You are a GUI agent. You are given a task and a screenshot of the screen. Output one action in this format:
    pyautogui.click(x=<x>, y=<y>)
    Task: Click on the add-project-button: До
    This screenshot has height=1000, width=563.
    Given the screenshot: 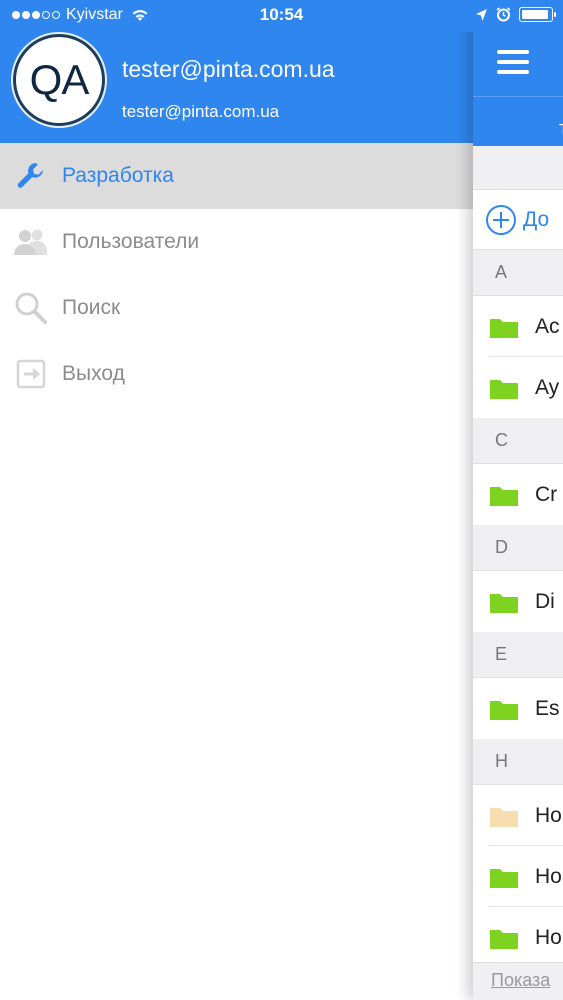 What is the action you would take?
    pyautogui.click(x=518, y=220)
    